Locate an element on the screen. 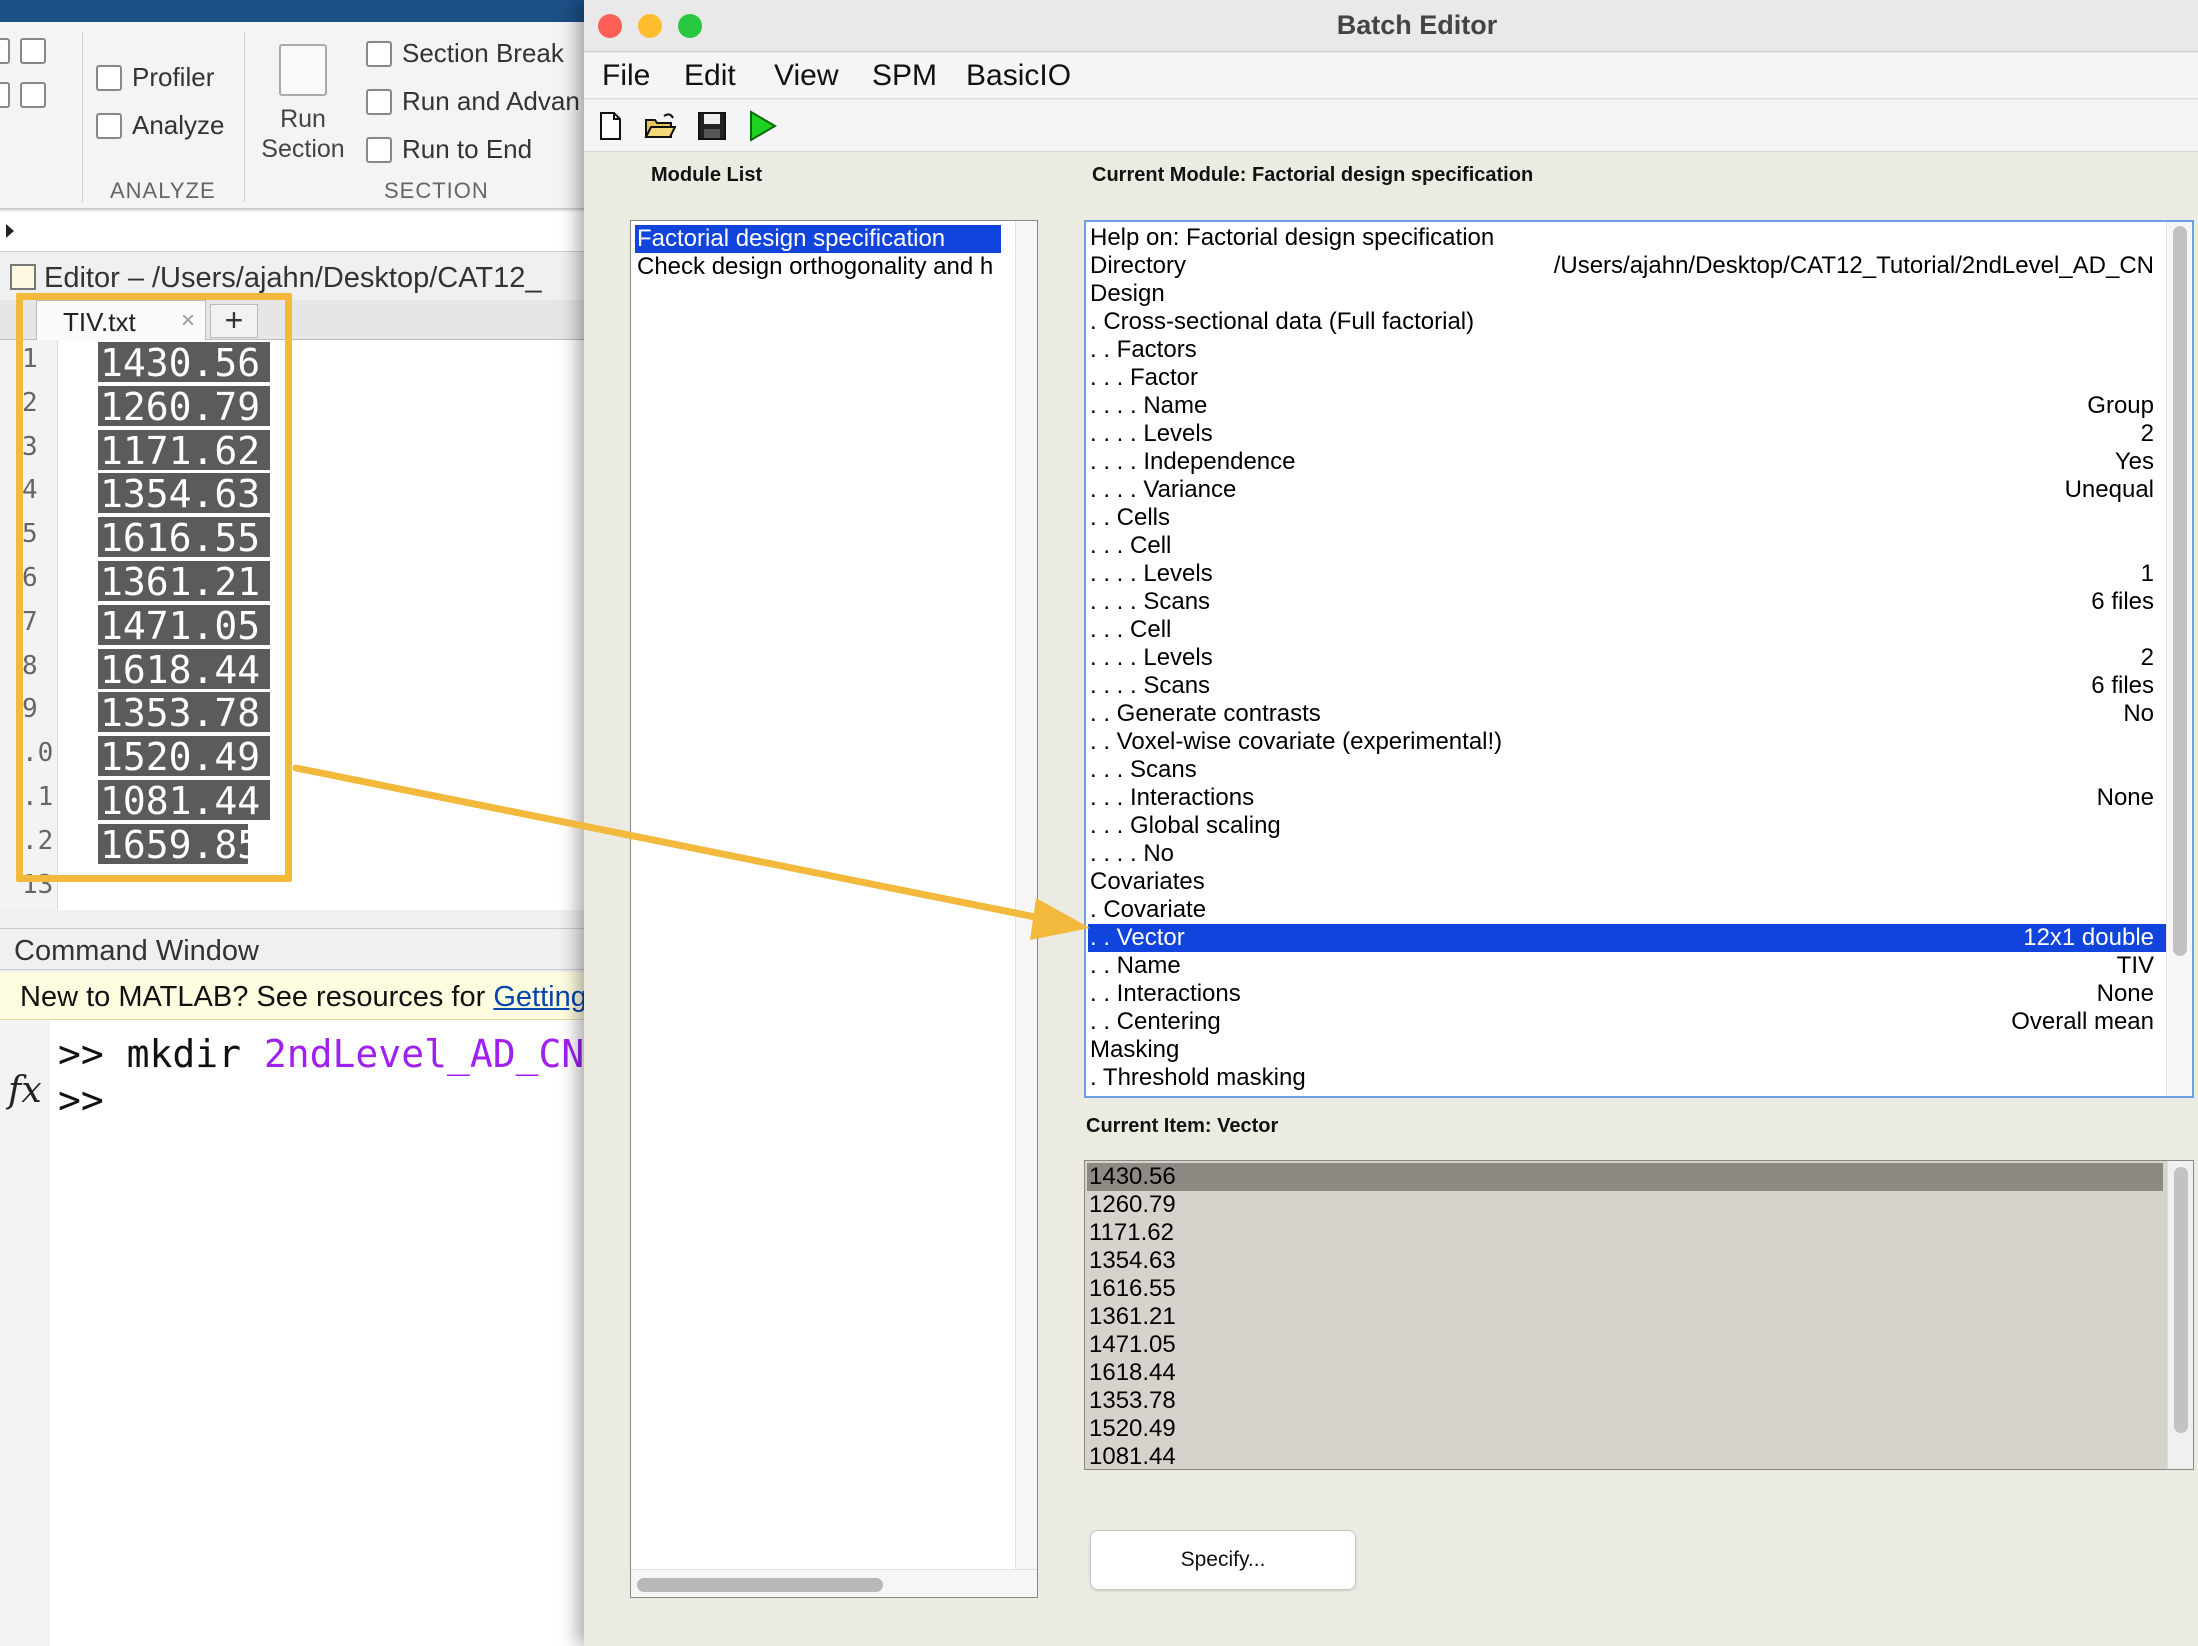 The image size is (2198, 1646). editor-title: Editor – /Users/ajahn/Desktop/CAT12_ is located at coordinates (293, 278).